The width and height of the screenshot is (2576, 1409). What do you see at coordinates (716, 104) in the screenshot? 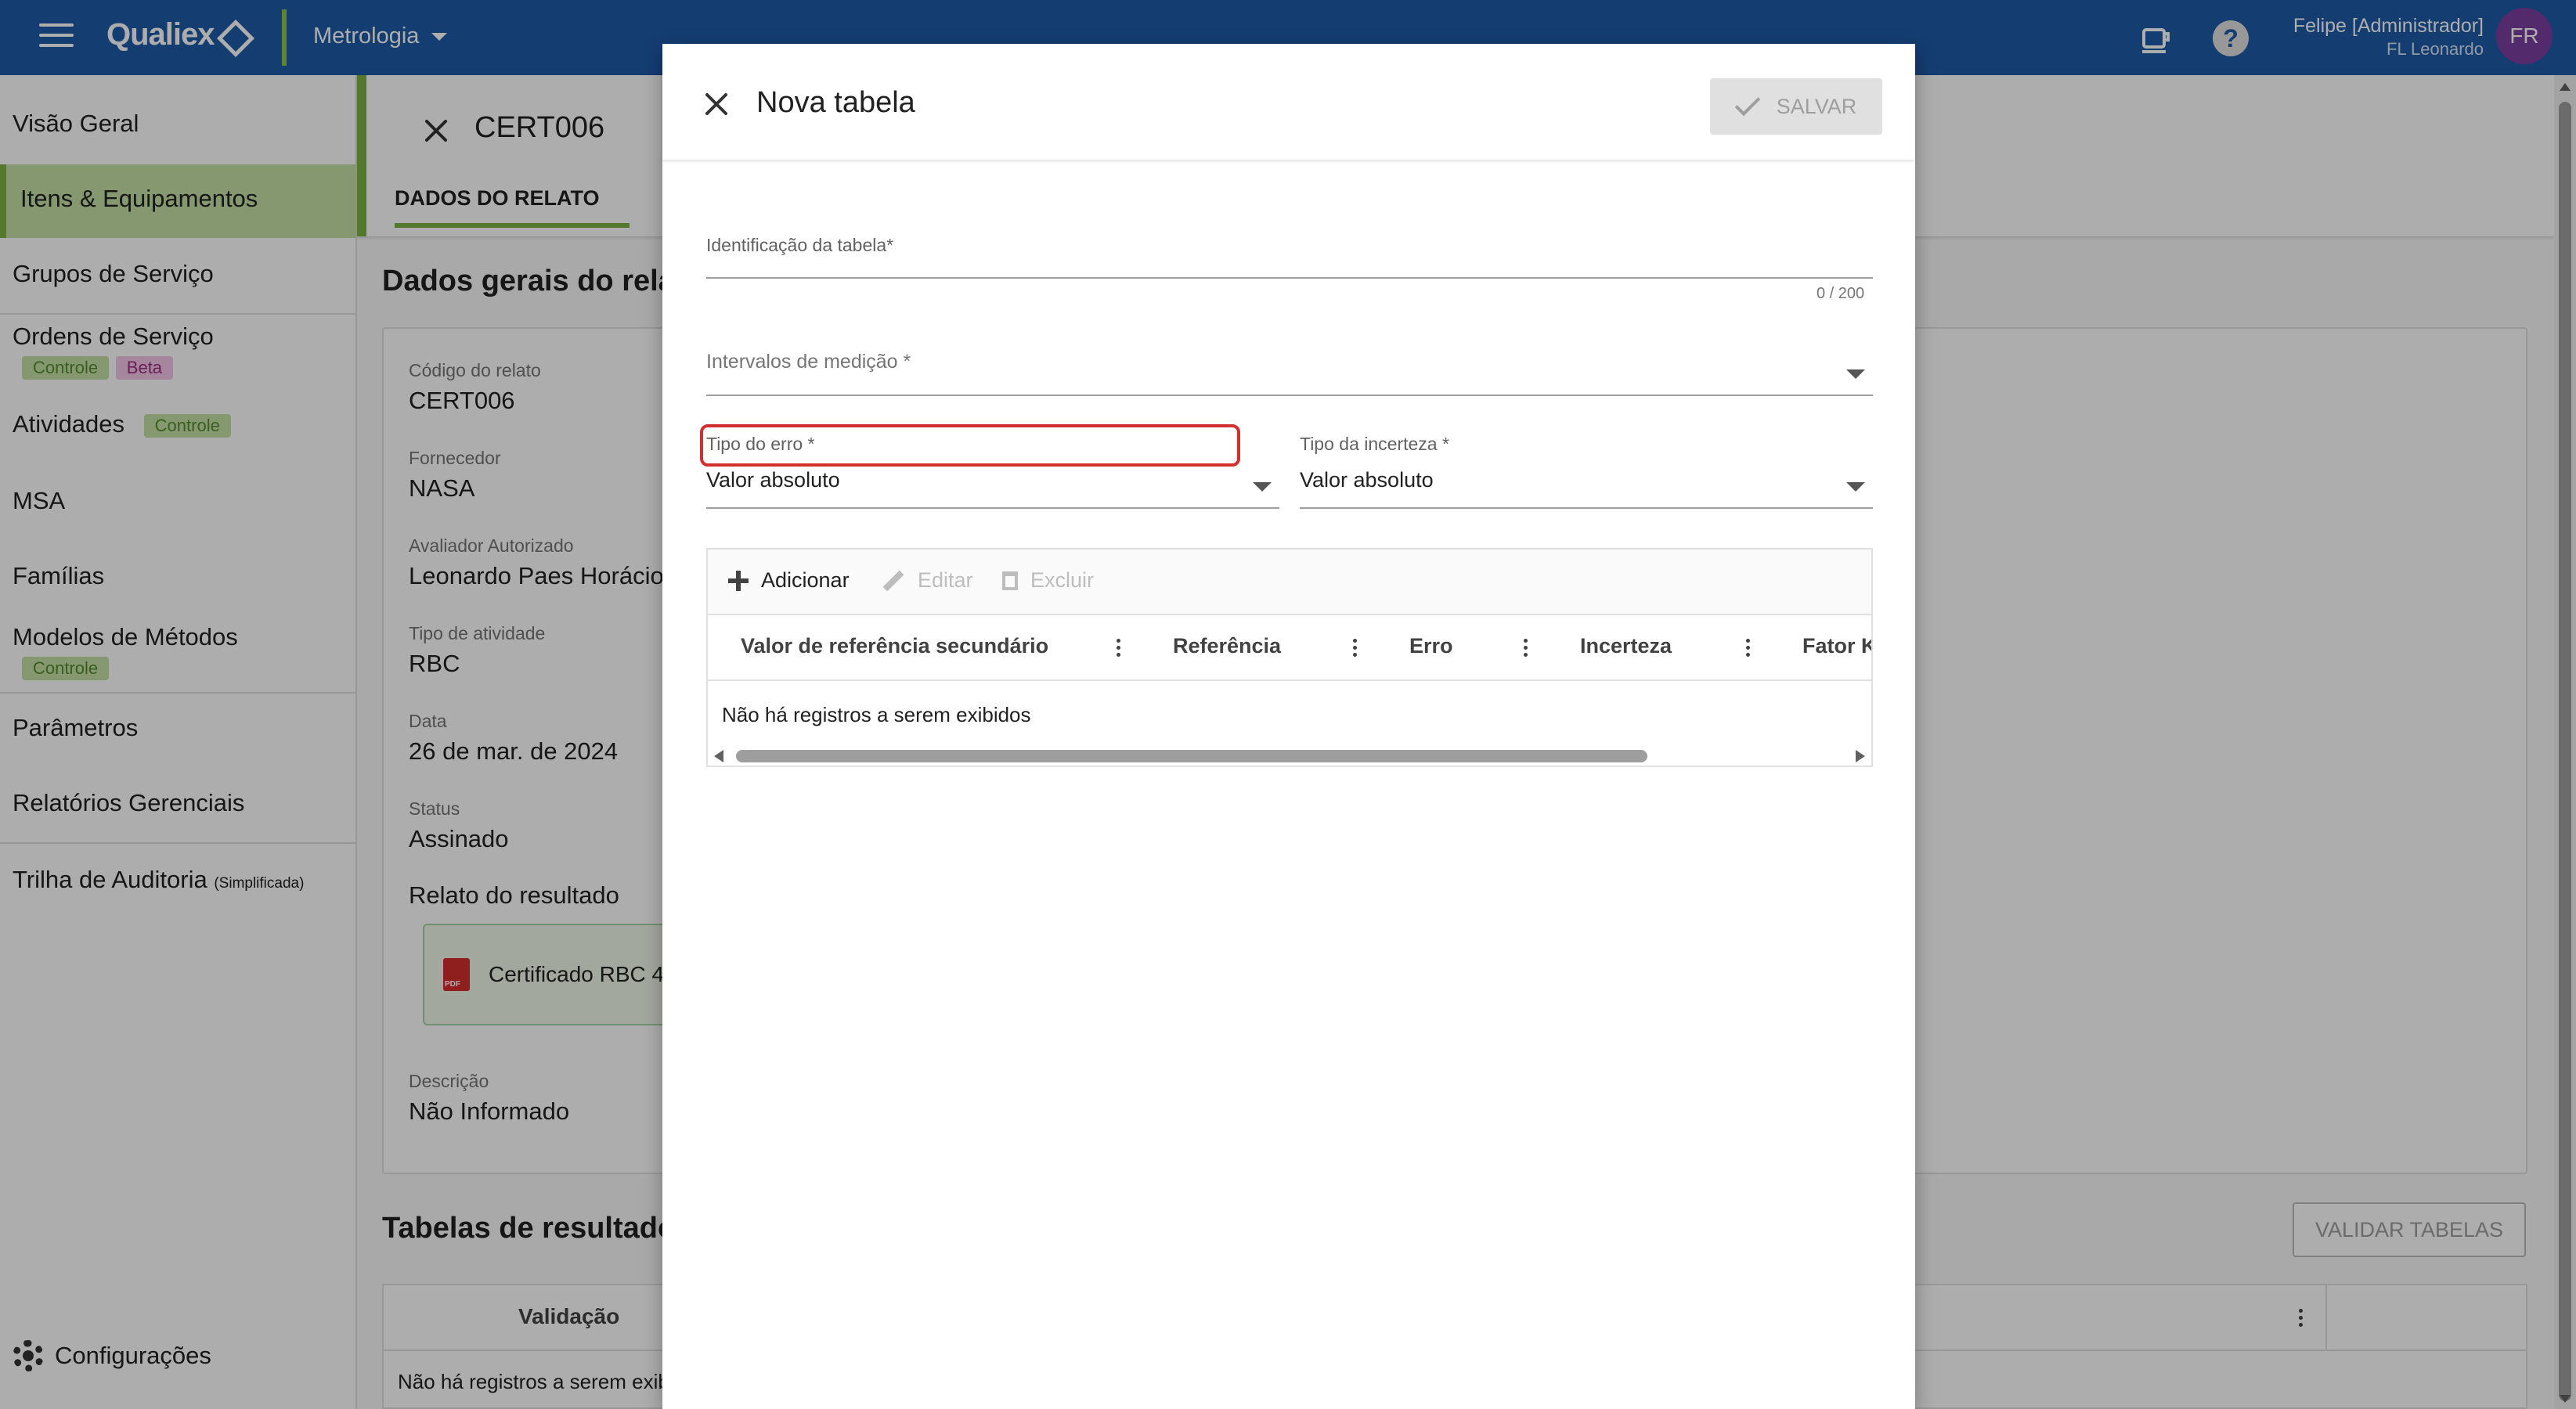
I see `close-icon` at bounding box center [716, 104].